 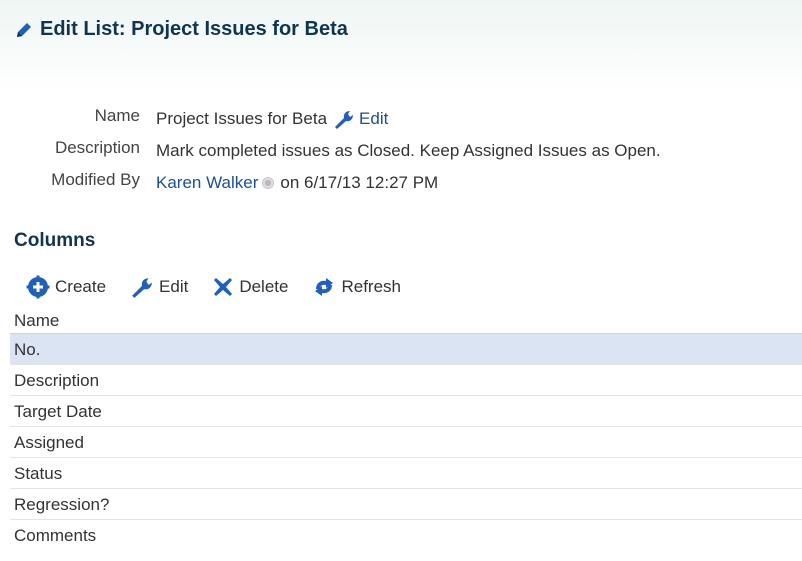 I want to click on column-header-name: Name, so click(x=406, y=321).